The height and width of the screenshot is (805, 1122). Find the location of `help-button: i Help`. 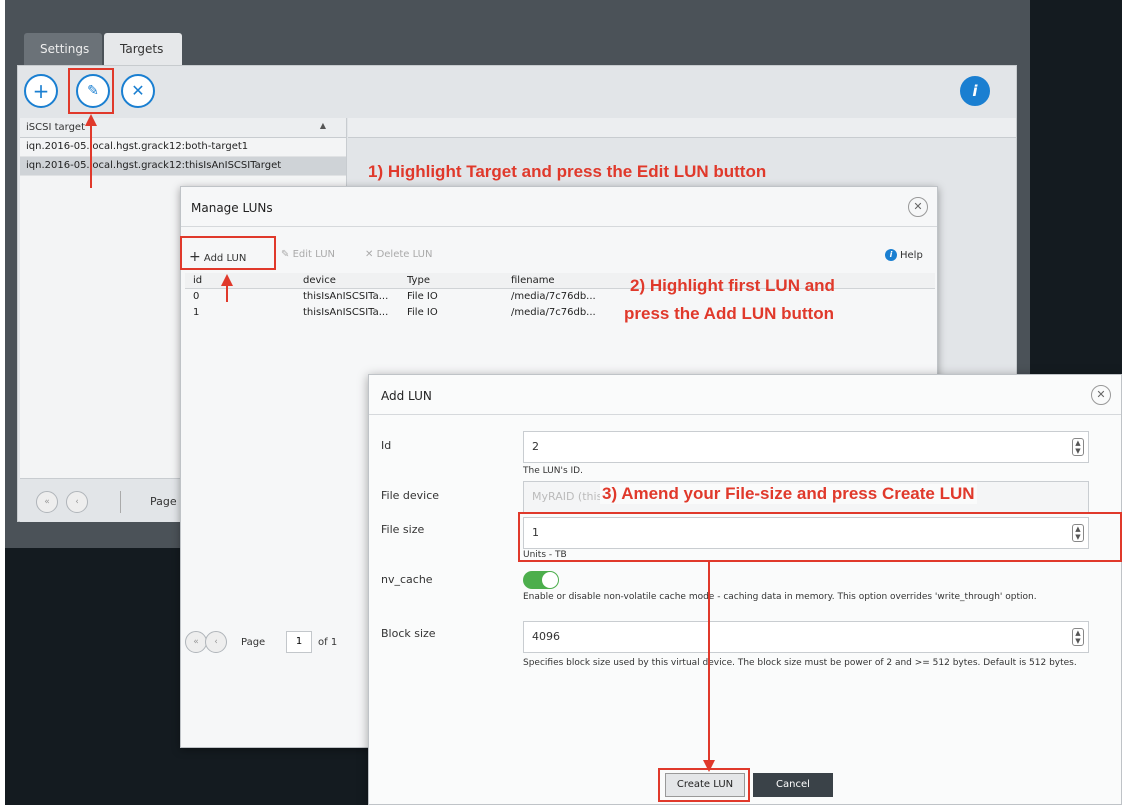

help-button: i Help is located at coordinates (906, 256).